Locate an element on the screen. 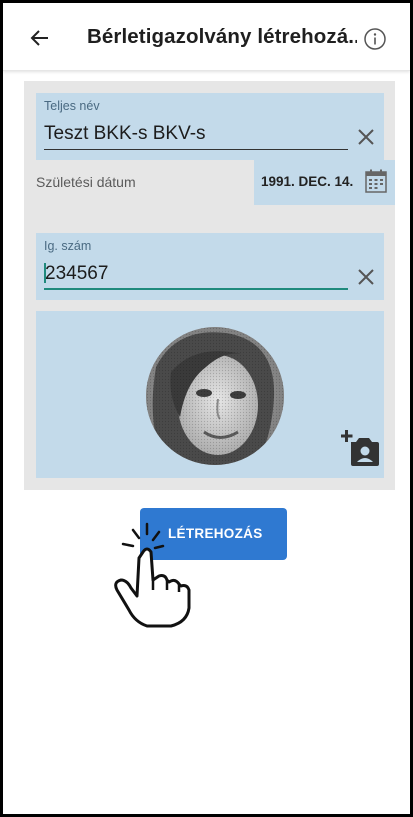 This screenshot has height=817, width=413. birth-date-value: 1991. DEC. 14. is located at coordinates (307, 181).